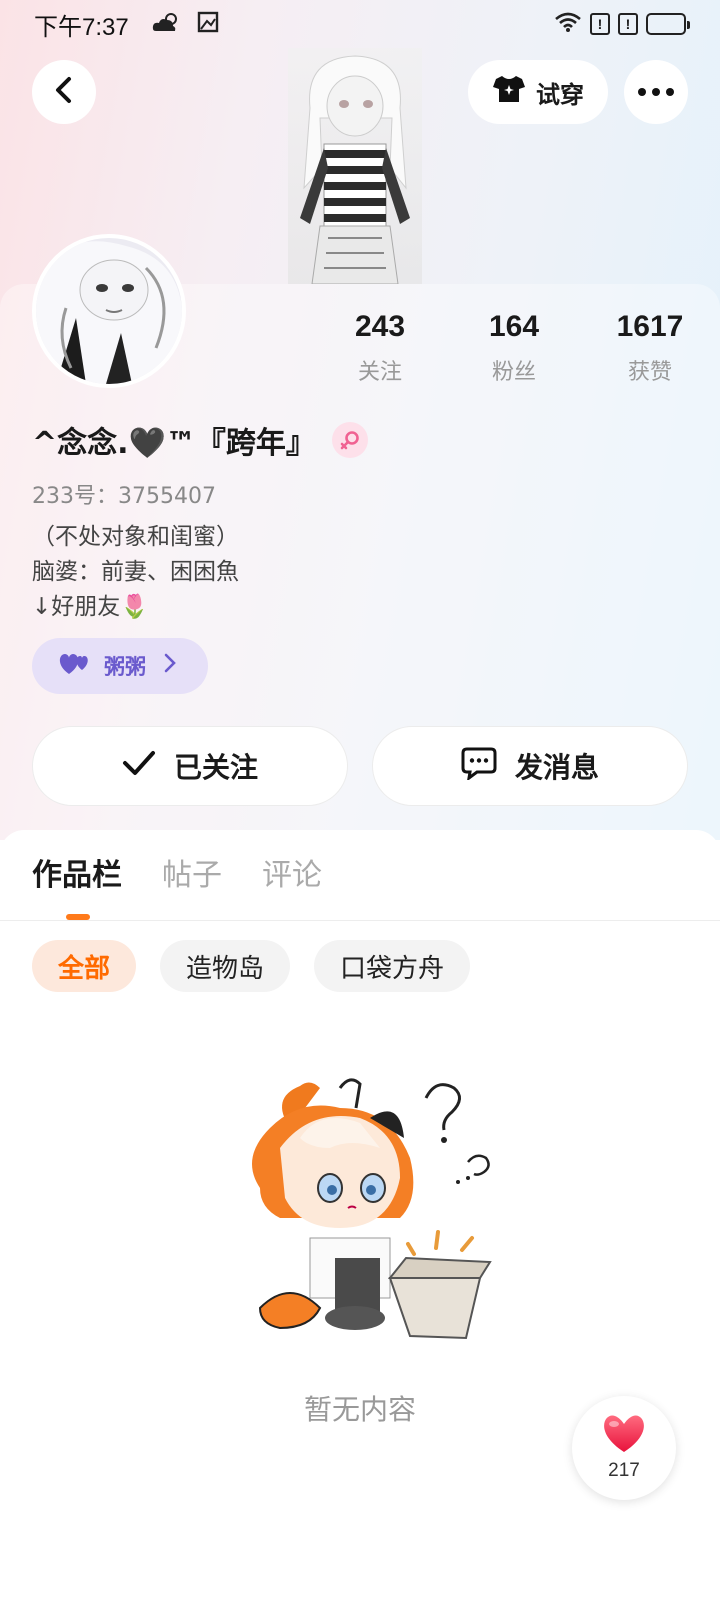 This screenshot has width=720, height=1600. What do you see at coordinates (650, 326) in the screenshot?
I see `stat-value: 1617` at bounding box center [650, 326].